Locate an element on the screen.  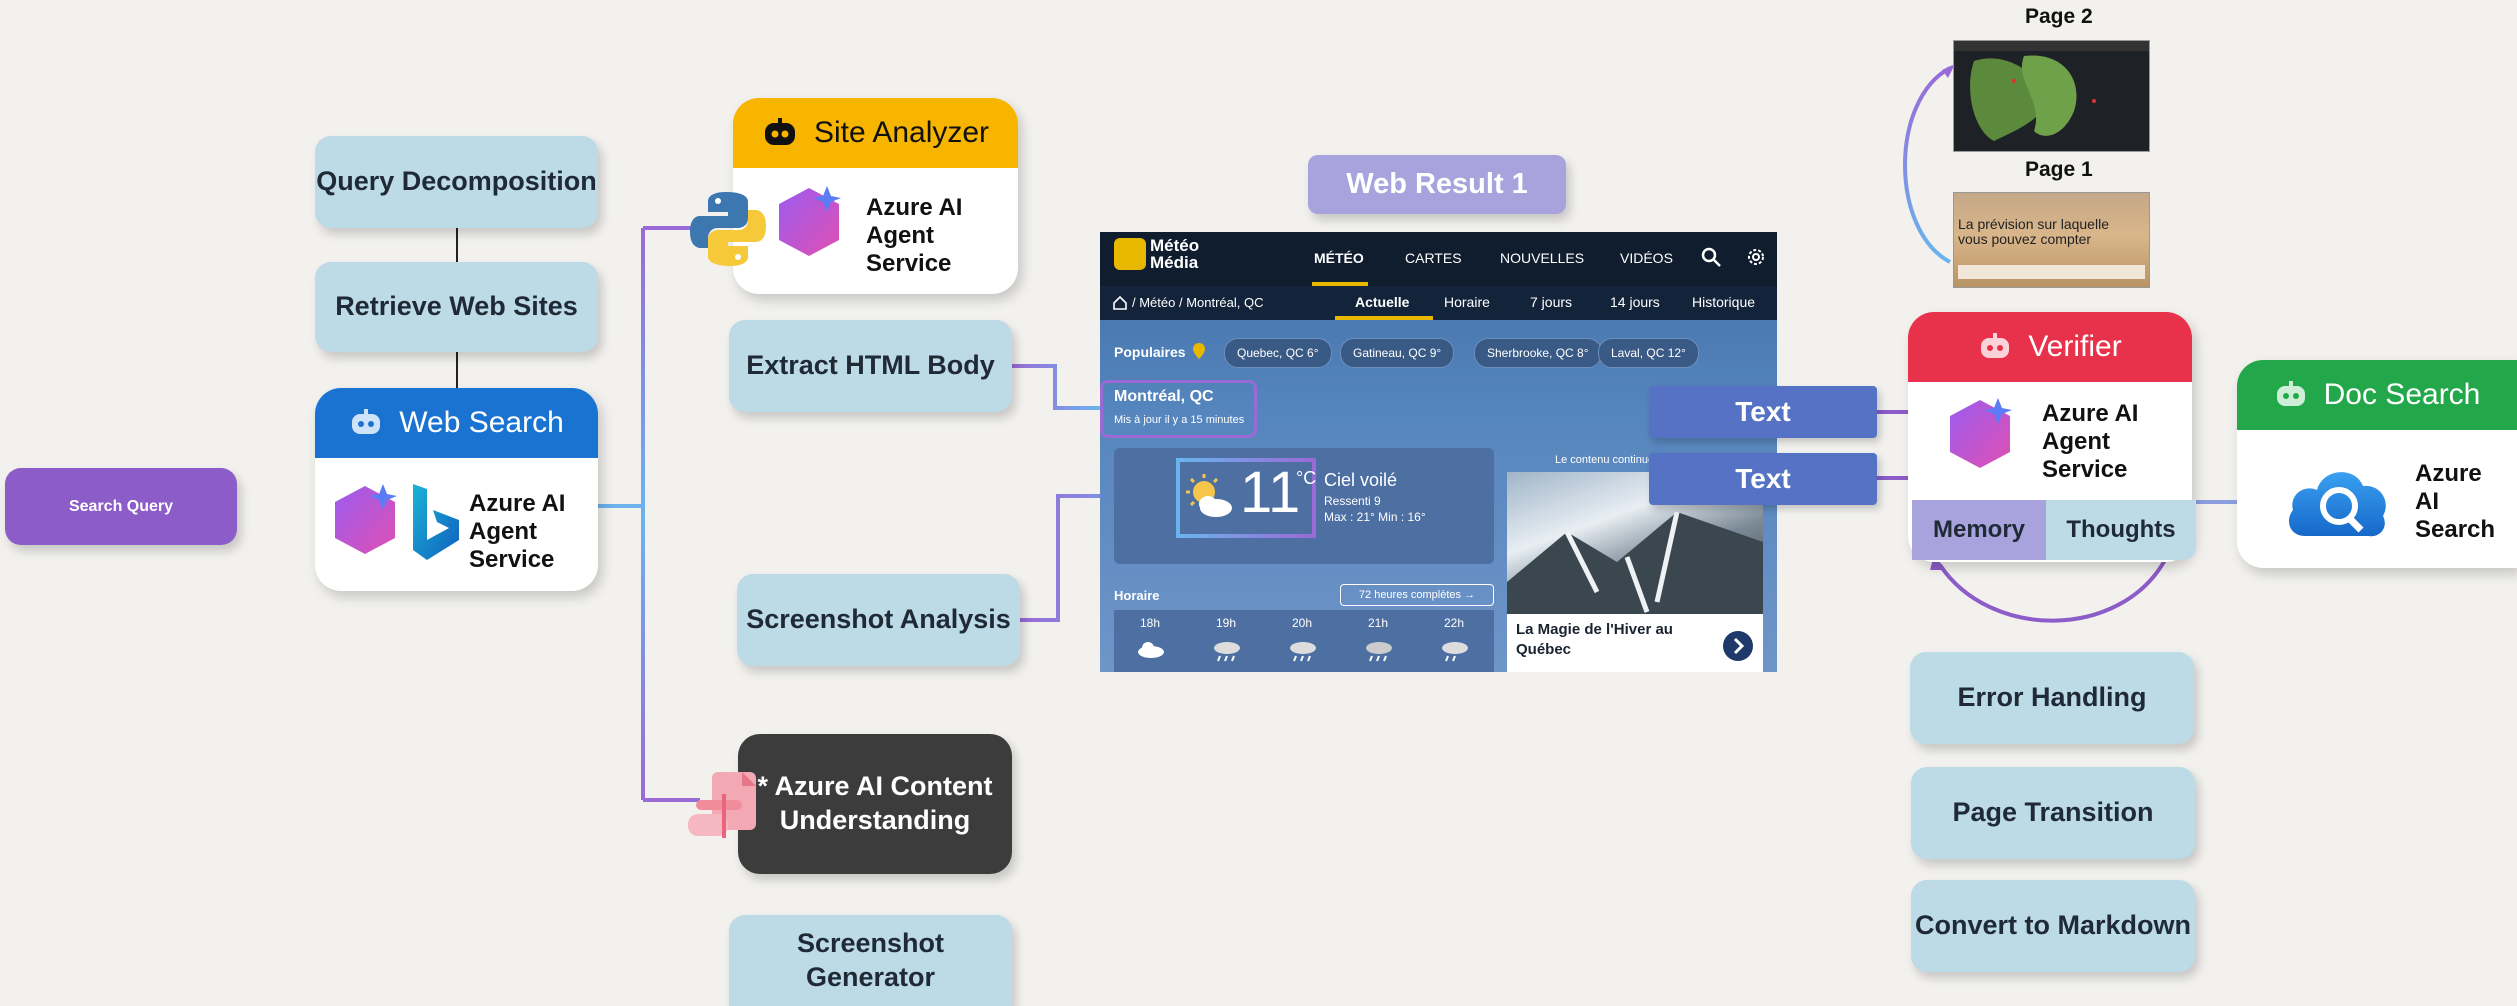
verifier-title: Verifier is located at coordinates (2075, 346).